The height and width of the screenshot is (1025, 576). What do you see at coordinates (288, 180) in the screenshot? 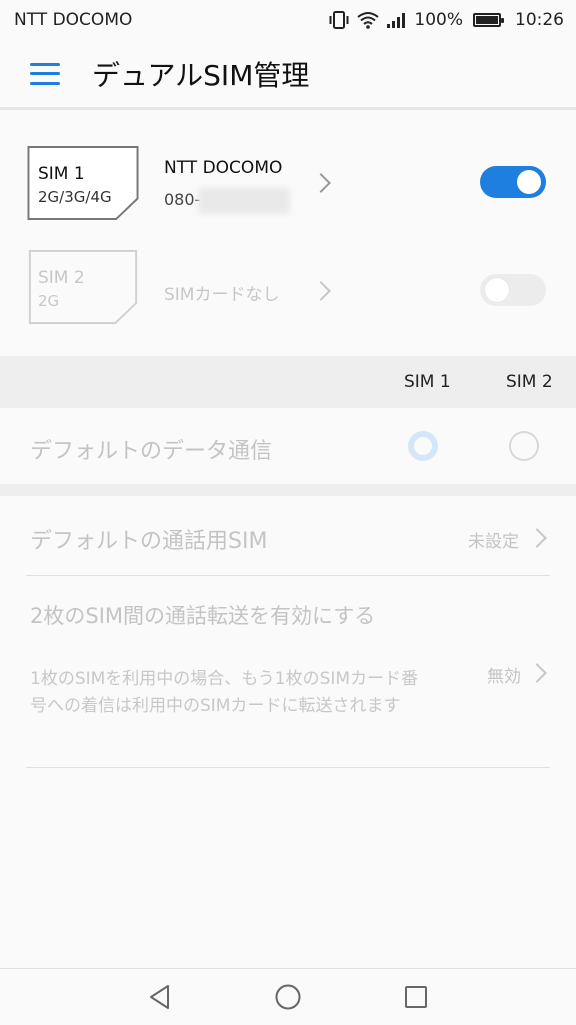
I see `sim1-row: SIM 1 2G/3G/4G NTT DOCOMO 080-` at bounding box center [288, 180].